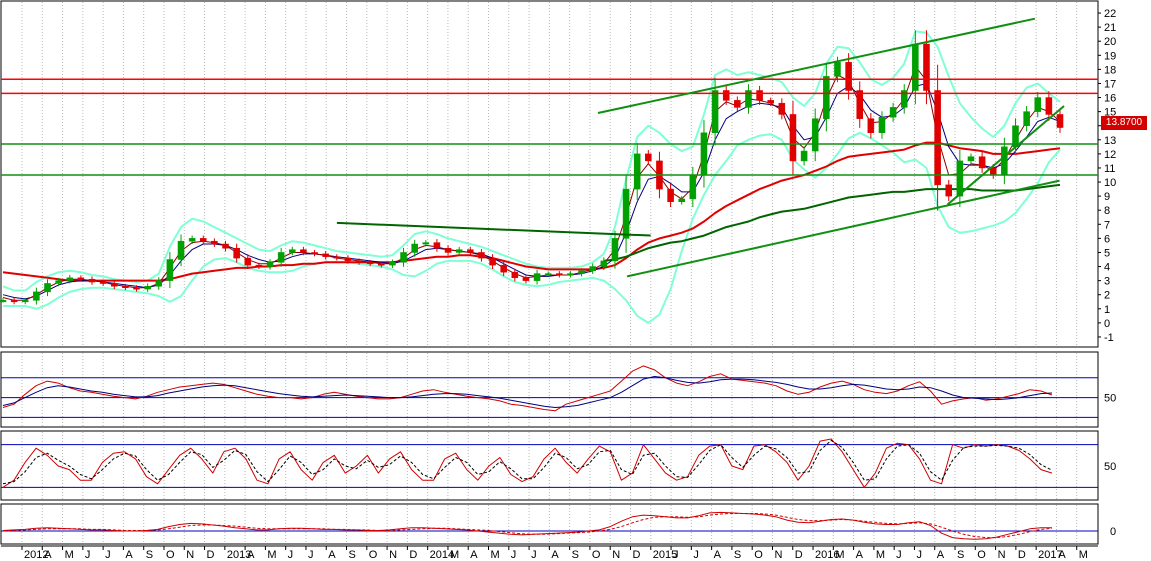 The width and height of the screenshot is (1151, 561). I want to click on y-tick-label: 9, so click(1107, 197).